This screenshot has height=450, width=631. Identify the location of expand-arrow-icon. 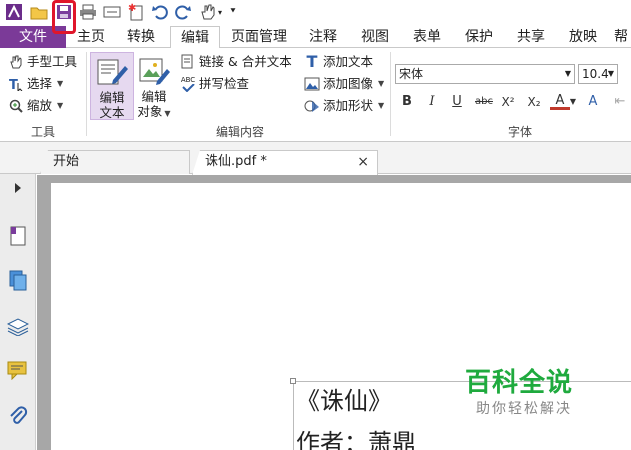
(18, 188).